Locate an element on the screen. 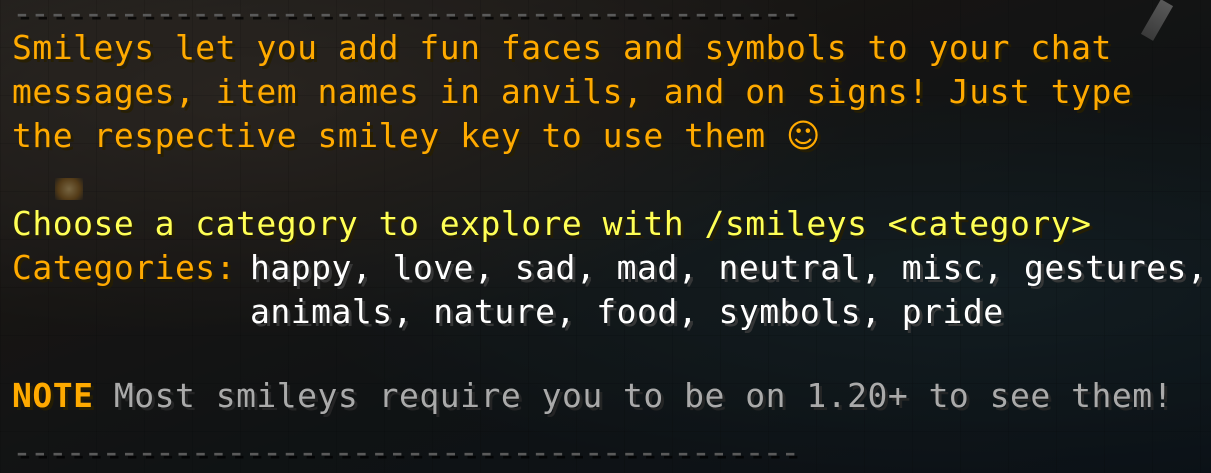  smiley-icon: ☺ is located at coordinates (803, 135).